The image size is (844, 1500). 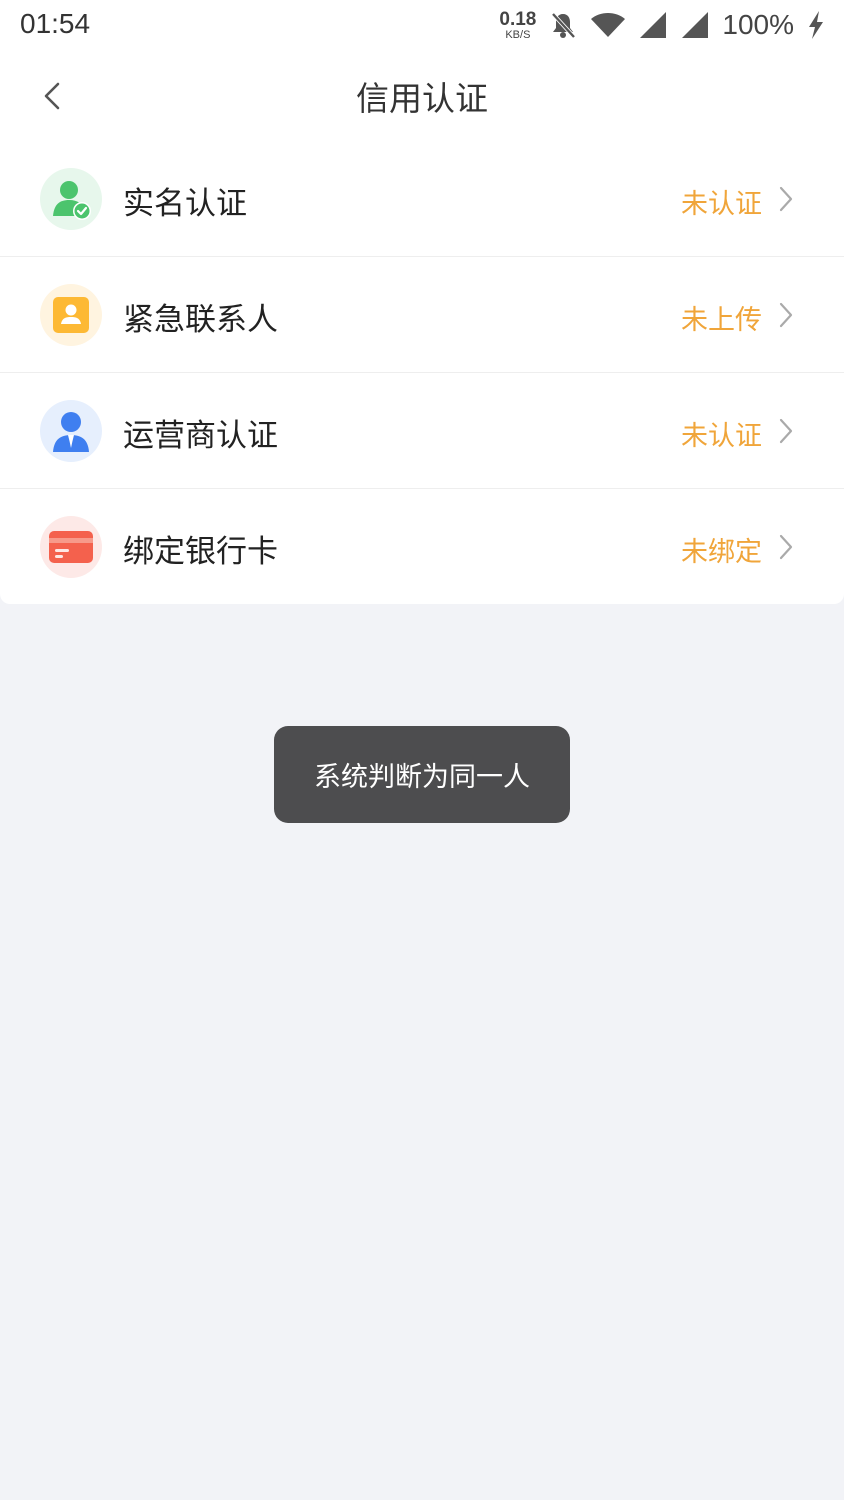 What do you see at coordinates (422, 431) in the screenshot?
I see `row-operator-verification: 运营商认证 未认证` at bounding box center [422, 431].